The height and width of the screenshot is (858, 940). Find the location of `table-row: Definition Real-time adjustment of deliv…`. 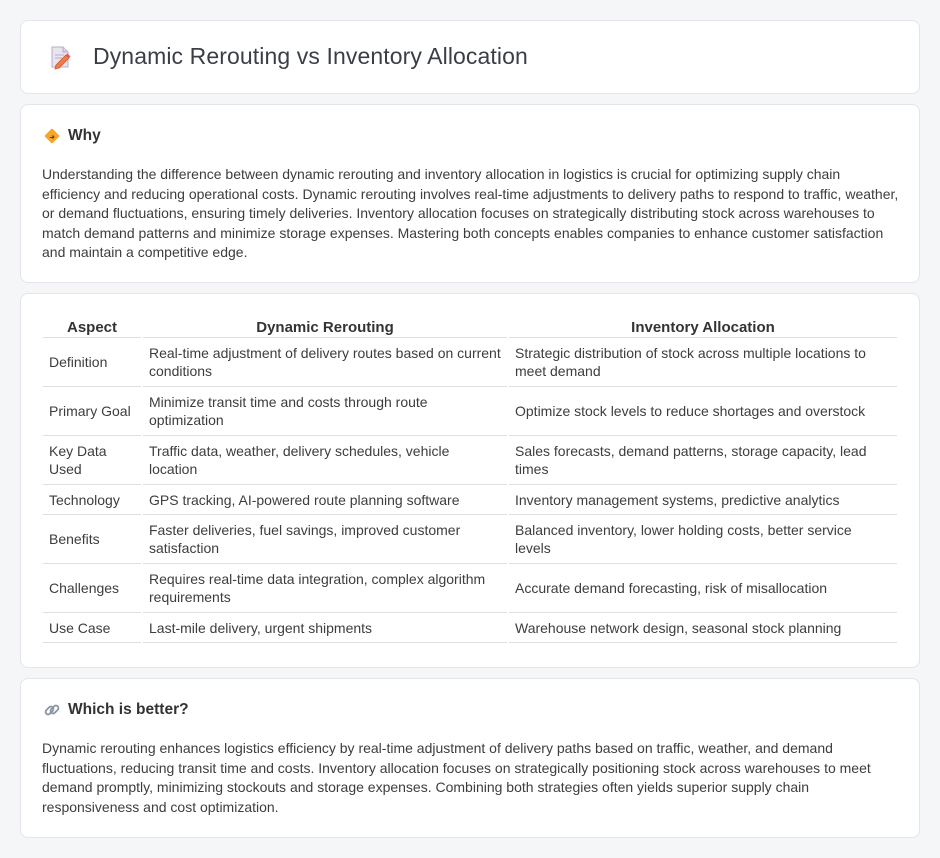

table-row: Definition Real-time adjustment of deliv… is located at coordinates (470, 362).